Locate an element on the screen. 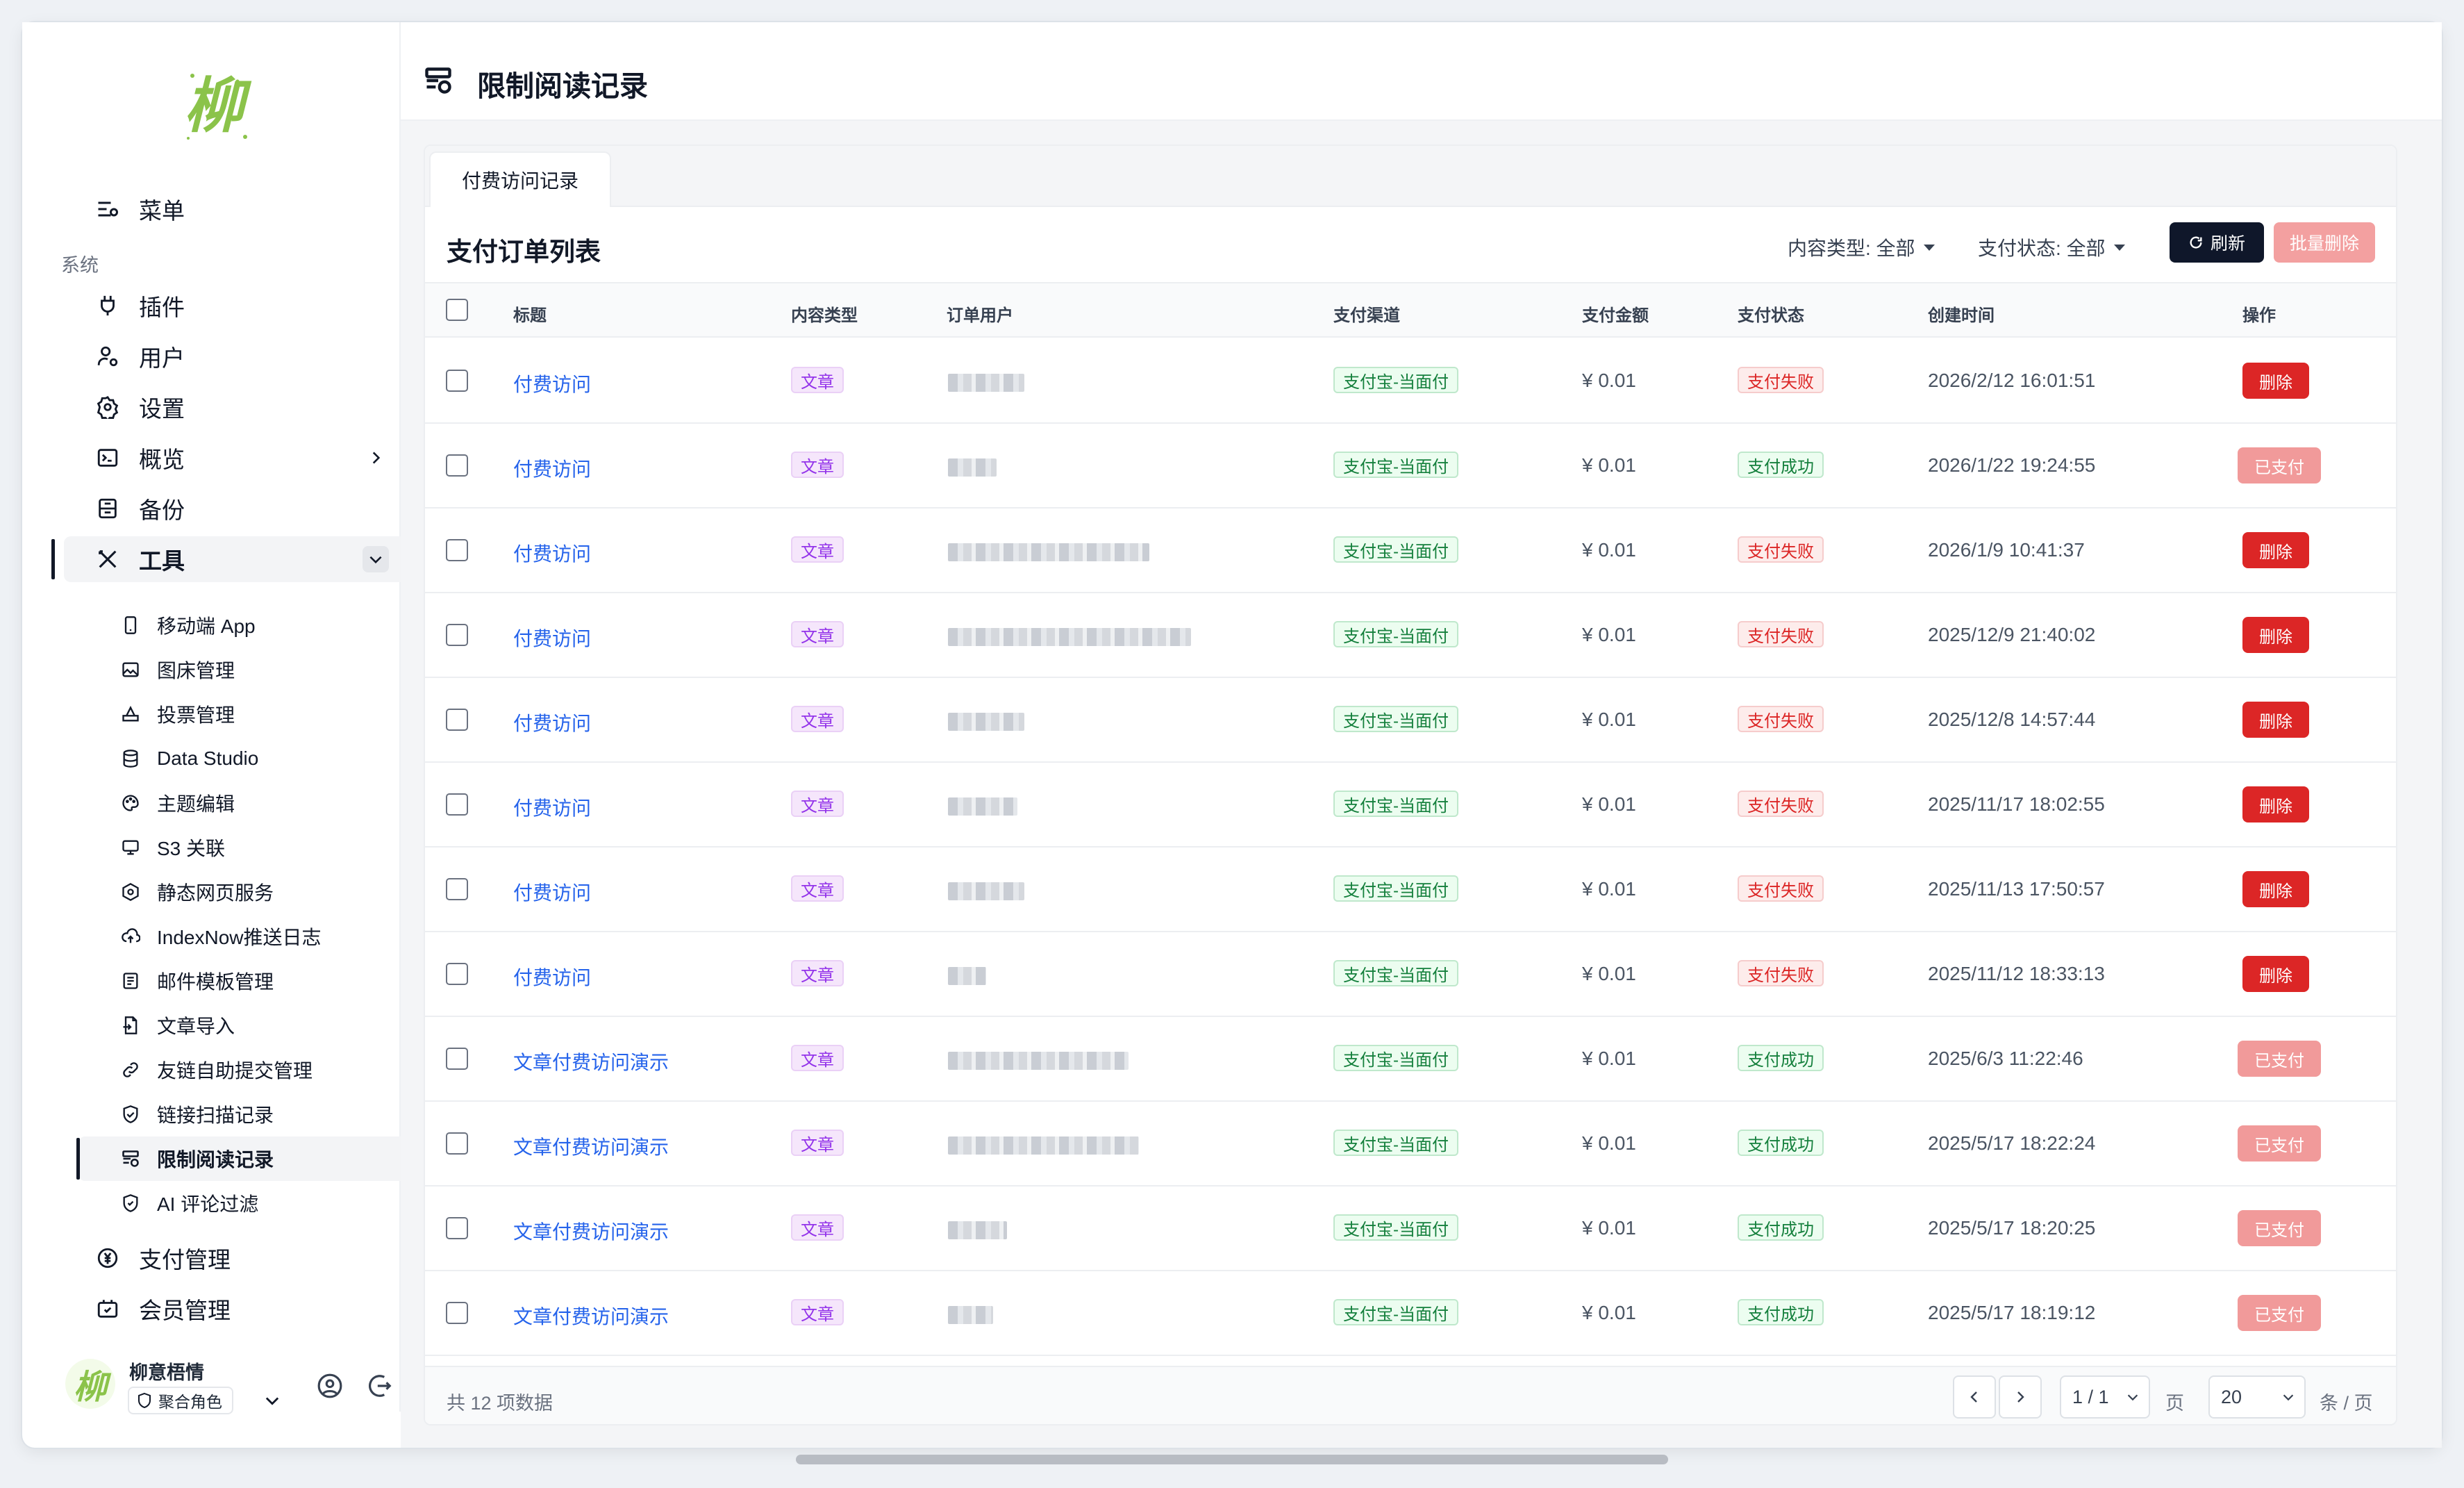 This screenshot has height=1488, width=2464. sidebar-item-users: 用户 is located at coordinates (235, 356).